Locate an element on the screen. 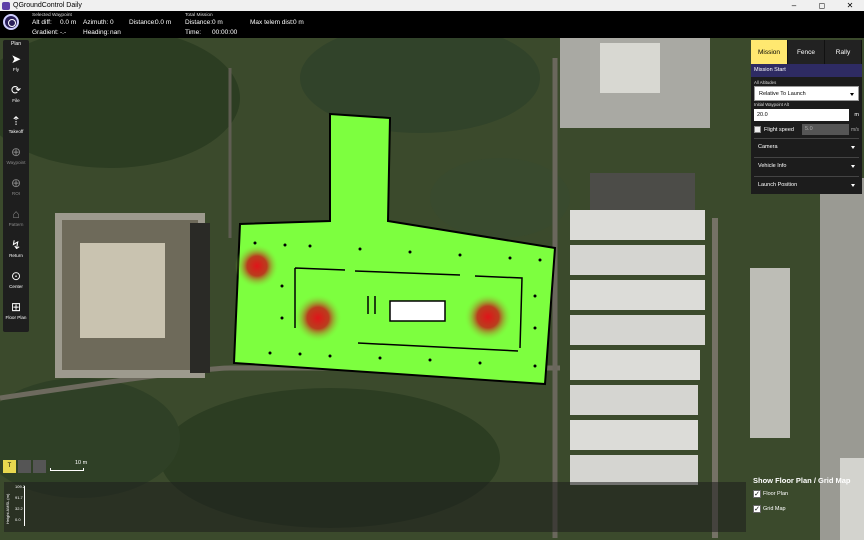 The width and height of the screenshot is (864, 540). tool-waypoint: ⊕ Waypoint is located at coordinates (16, 157).